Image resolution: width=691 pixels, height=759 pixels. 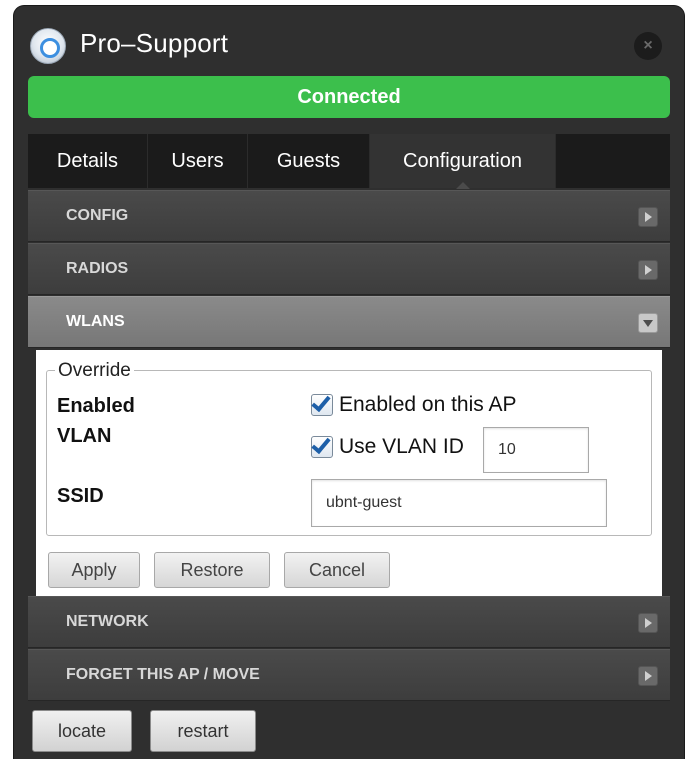 I want to click on restart-button: restart, so click(x=203, y=731).